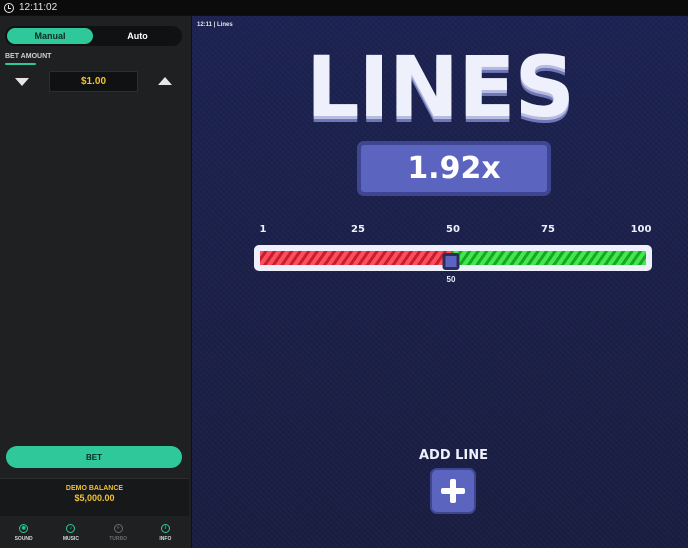 Image resolution: width=688 pixels, height=548 pixels. What do you see at coordinates (263, 229) in the screenshot?
I see `slider-tick: 1` at bounding box center [263, 229].